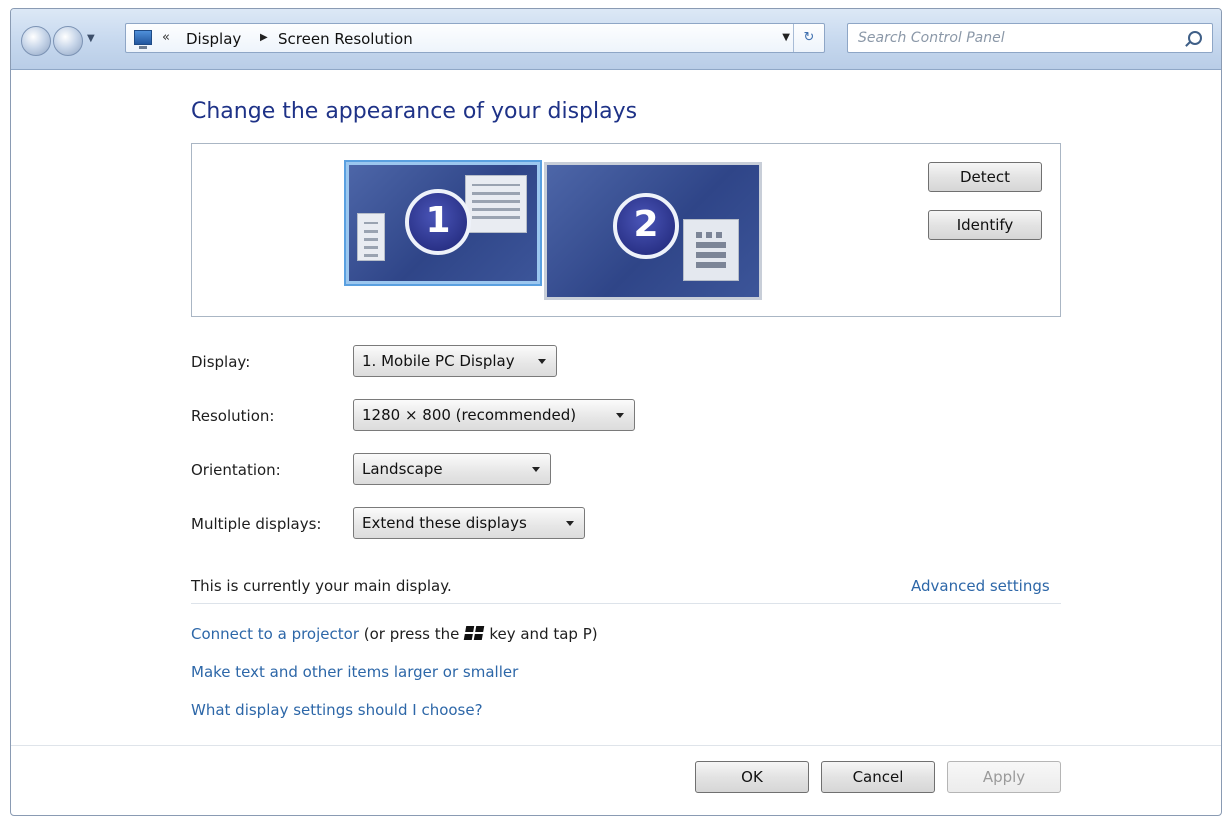  I want to click on search-placeholder: Search Control Panel, so click(931, 38).